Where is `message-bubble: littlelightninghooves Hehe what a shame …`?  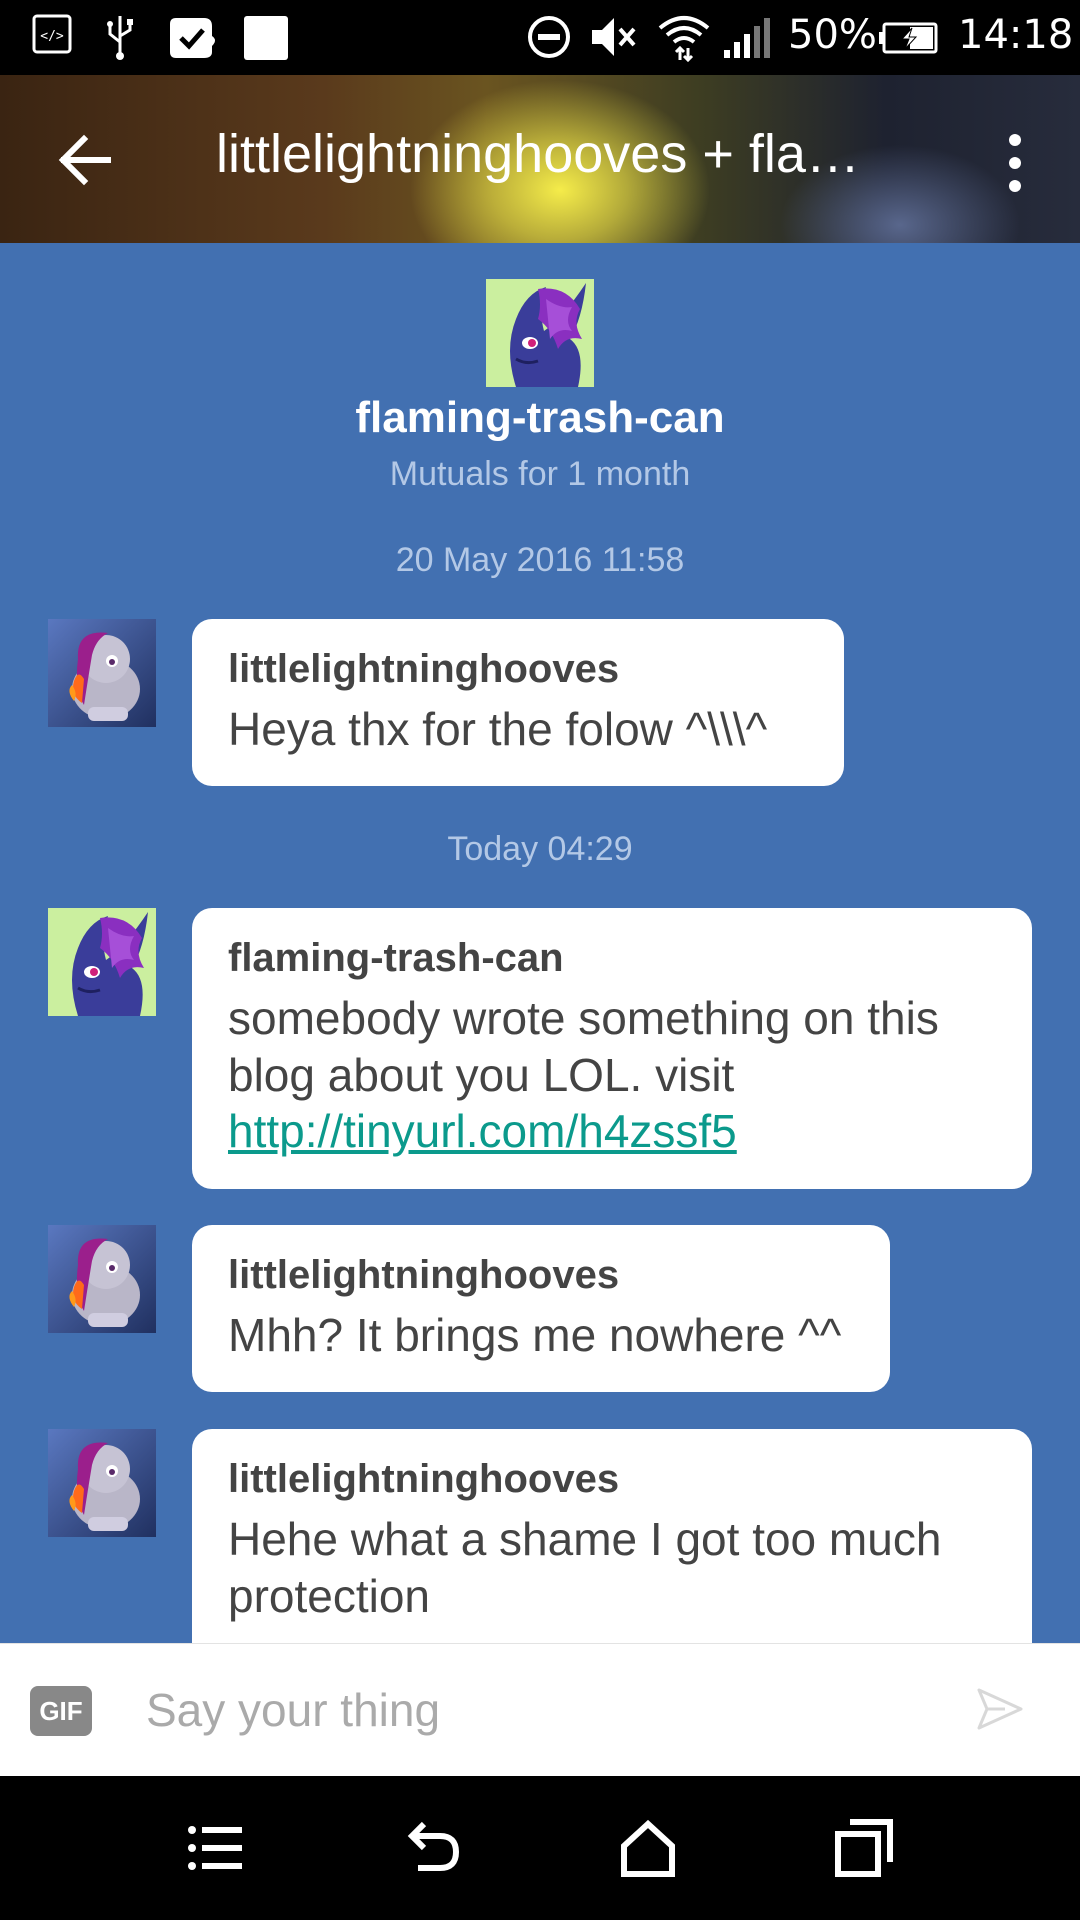
message-bubble: littlelightninghooves Hehe what a shame … is located at coordinates (612, 1536).